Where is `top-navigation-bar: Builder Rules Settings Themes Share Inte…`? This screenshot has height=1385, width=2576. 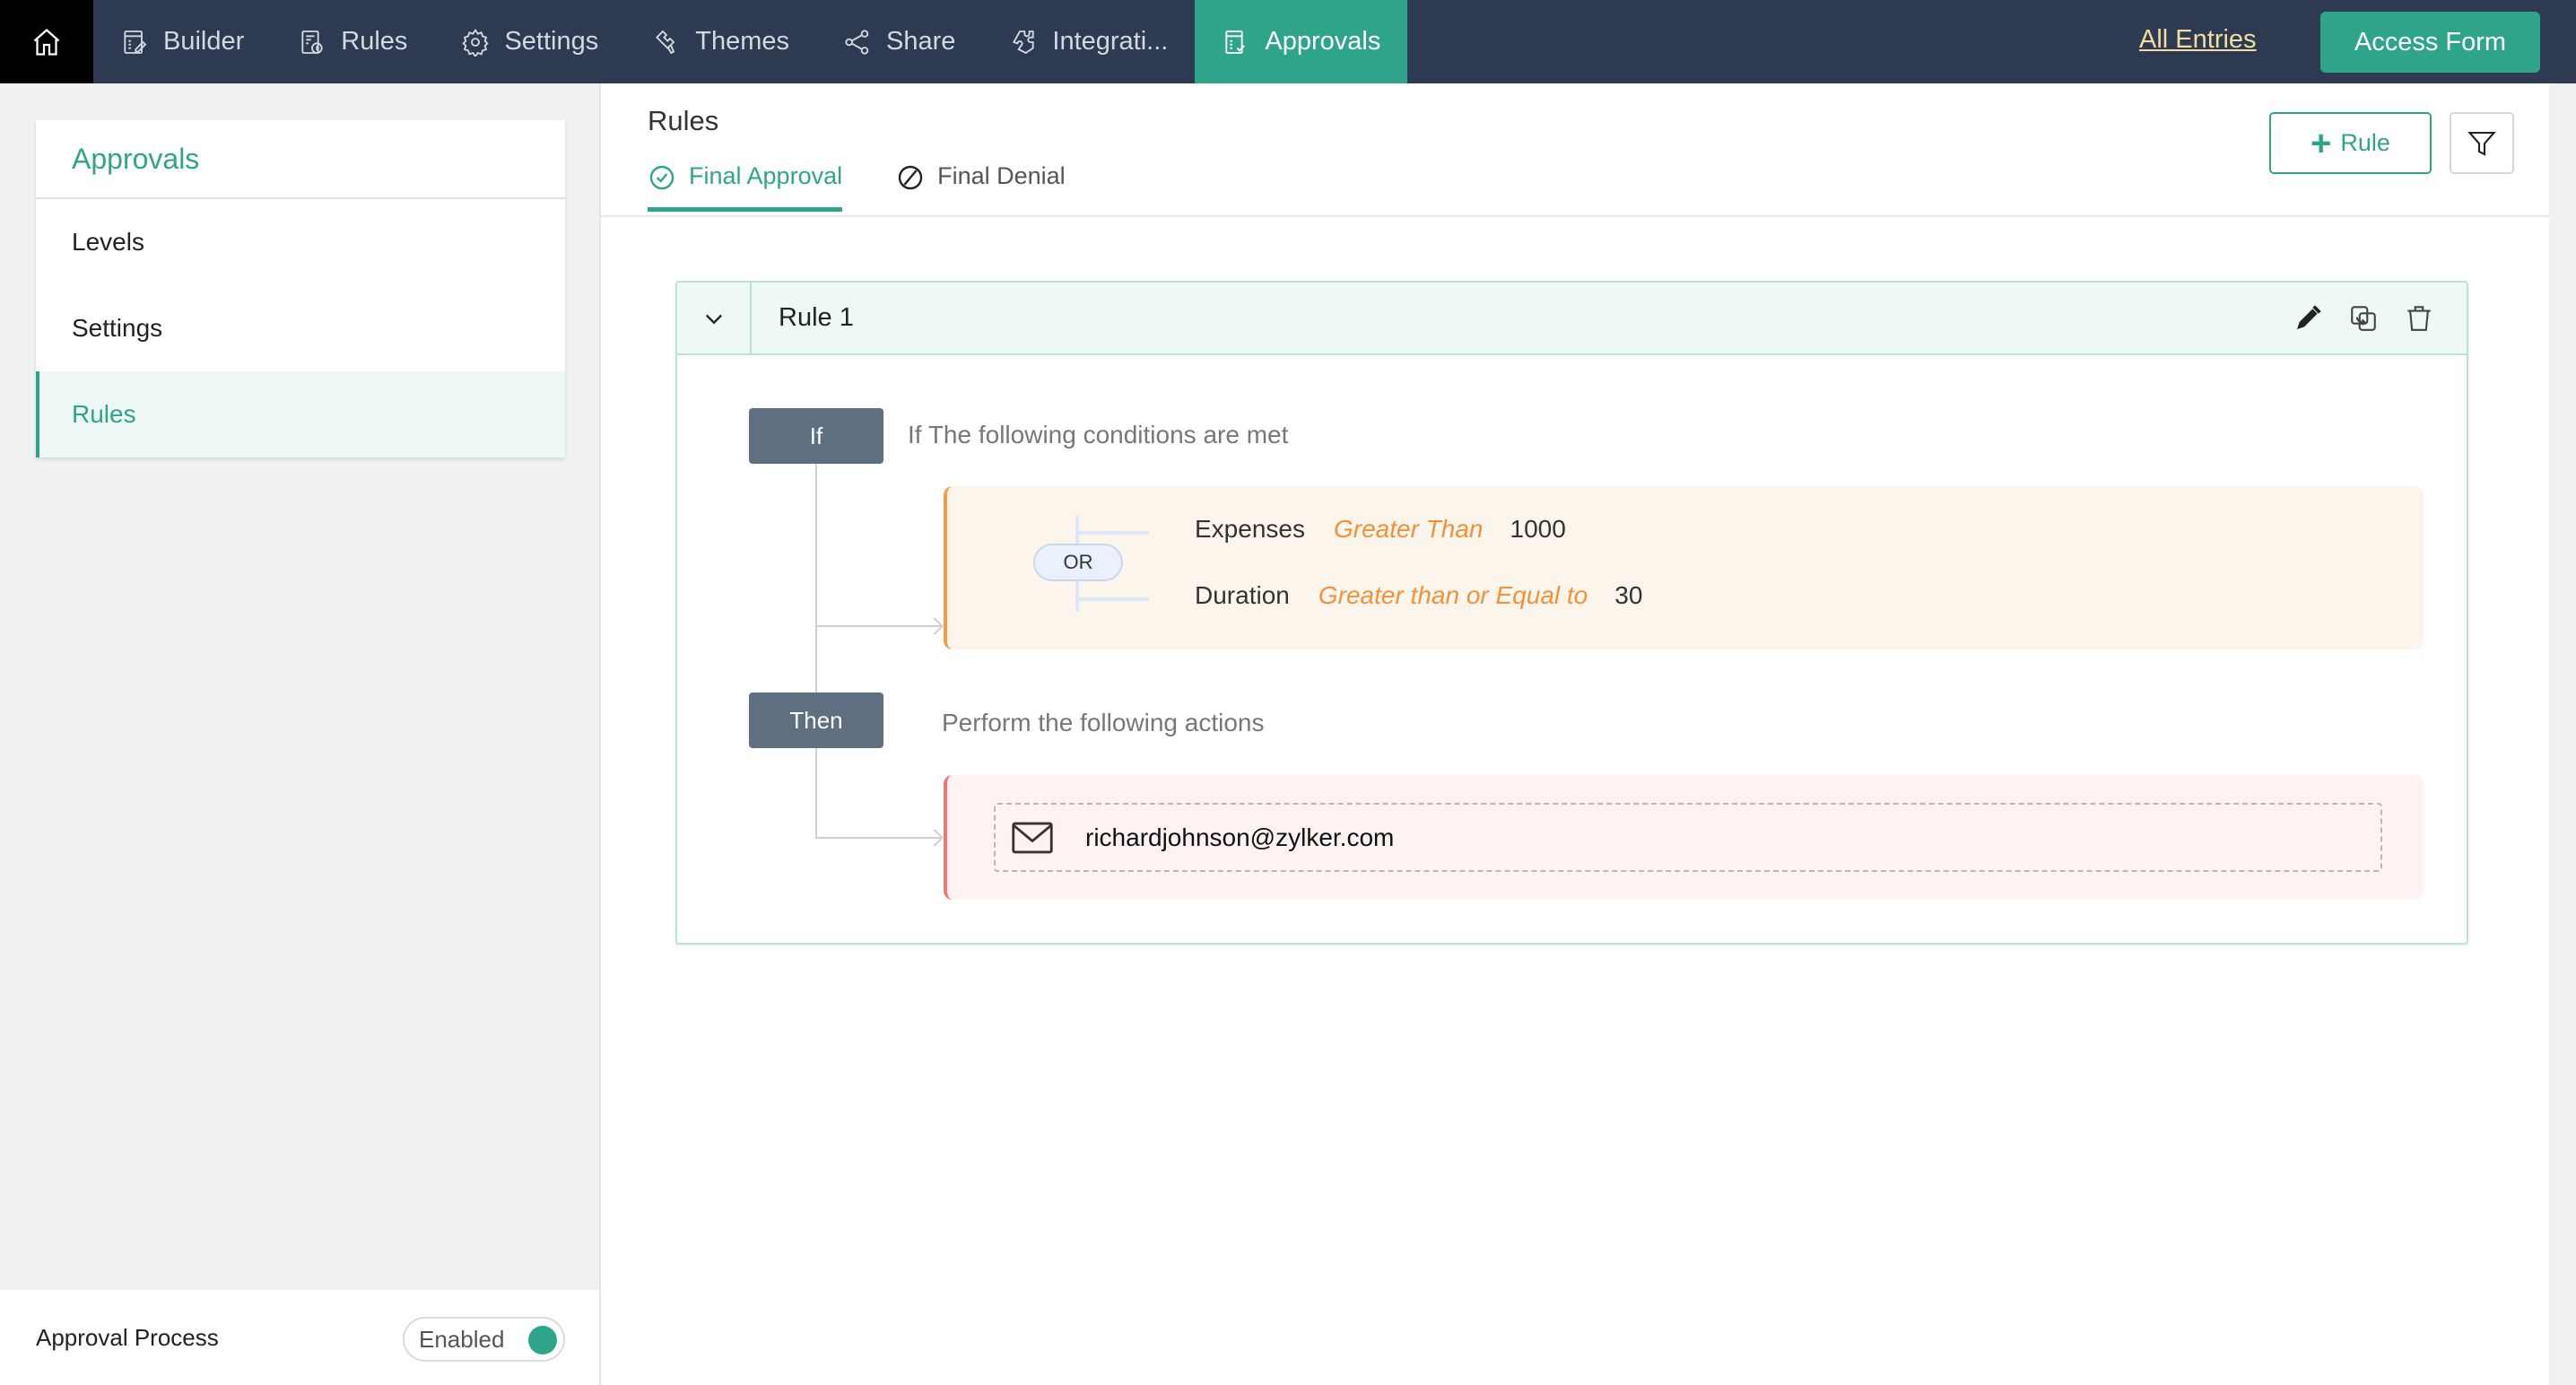 top-navigation-bar: Builder Rules Settings Themes Share Inte… is located at coordinates (1288, 41).